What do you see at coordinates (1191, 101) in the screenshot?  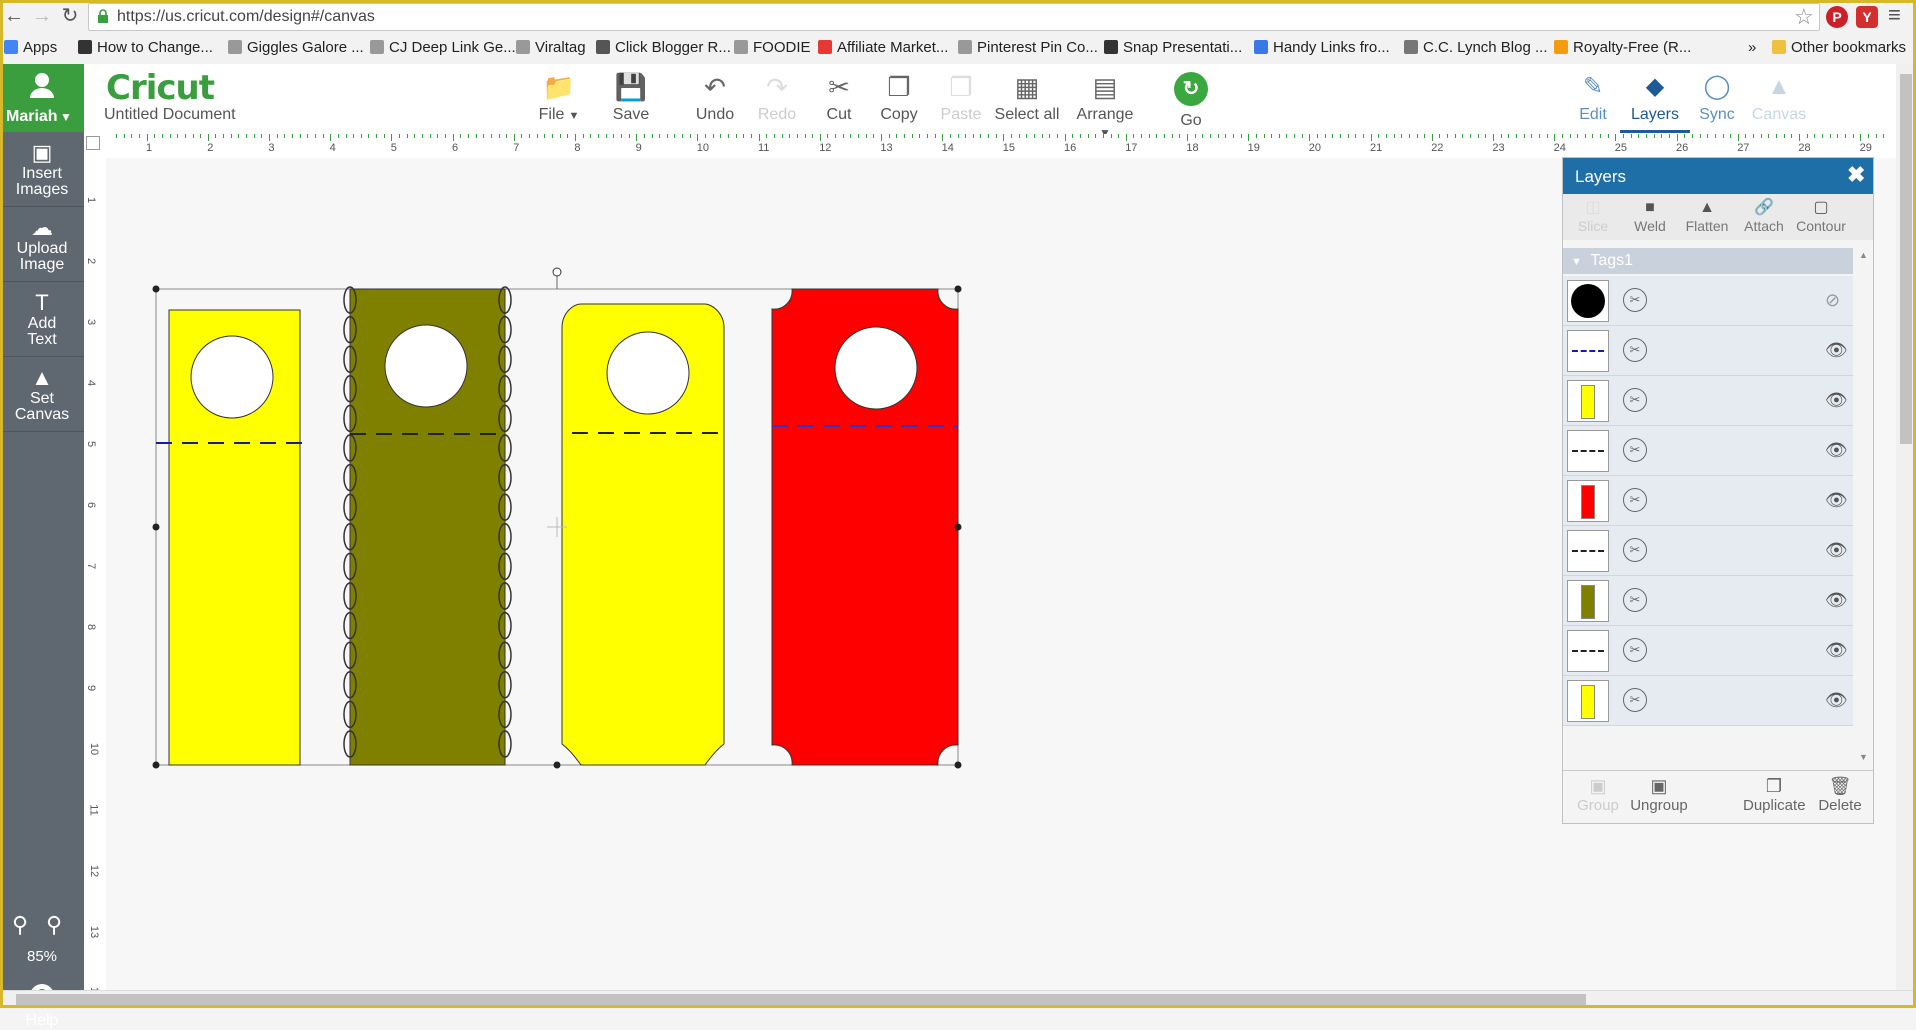 I see `tool-go: ↻ Go` at bounding box center [1191, 101].